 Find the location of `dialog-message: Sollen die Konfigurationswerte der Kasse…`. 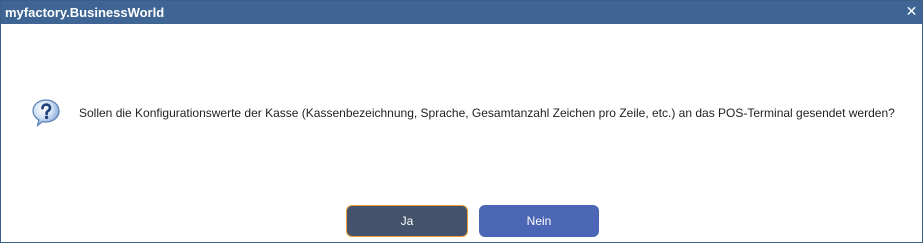

dialog-message: Sollen die Konfigurationswerte der Kasse… is located at coordinates (487, 113).